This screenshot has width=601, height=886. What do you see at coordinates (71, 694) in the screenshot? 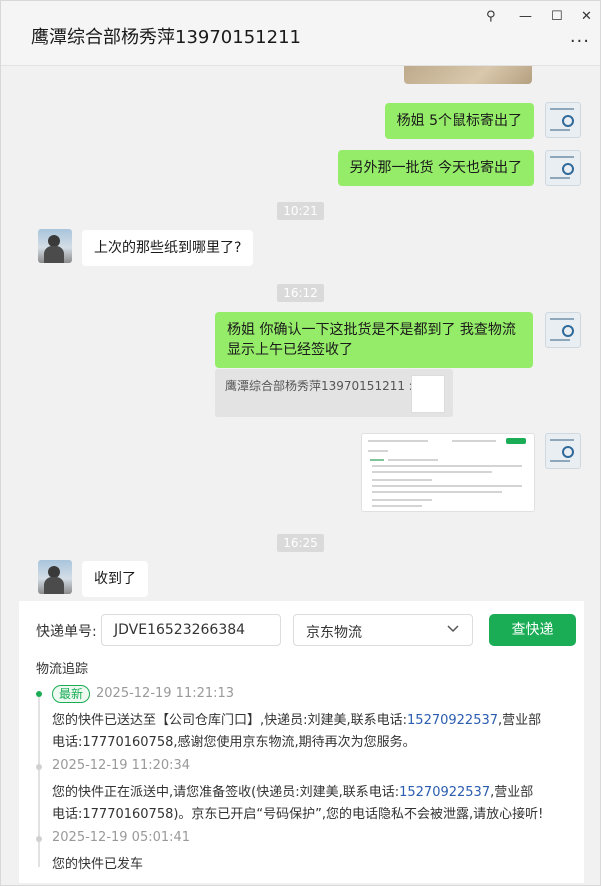
I see `latest-badge: 最新` at bounding box center [71, 694].